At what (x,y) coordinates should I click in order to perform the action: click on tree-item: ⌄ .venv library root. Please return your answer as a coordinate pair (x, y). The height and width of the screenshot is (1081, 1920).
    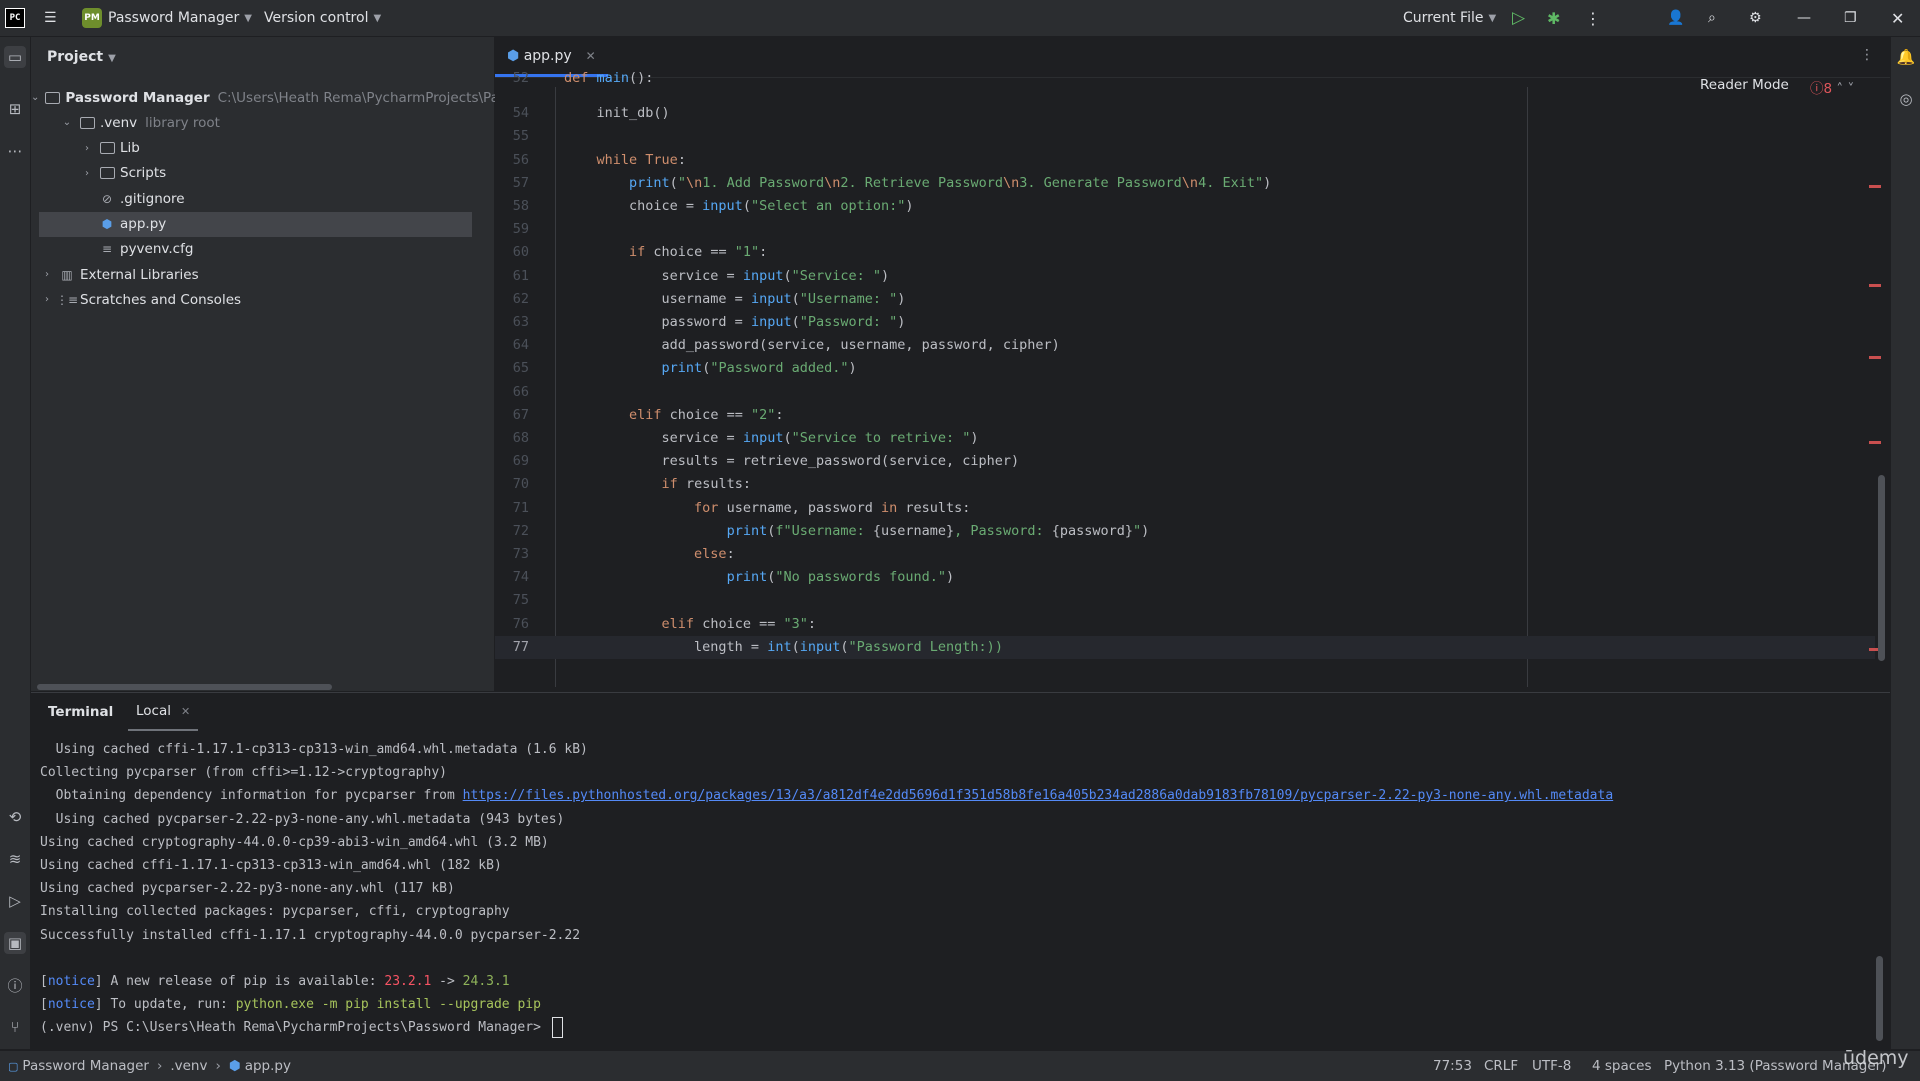
    Looking at the image, I should click on (262, 122).